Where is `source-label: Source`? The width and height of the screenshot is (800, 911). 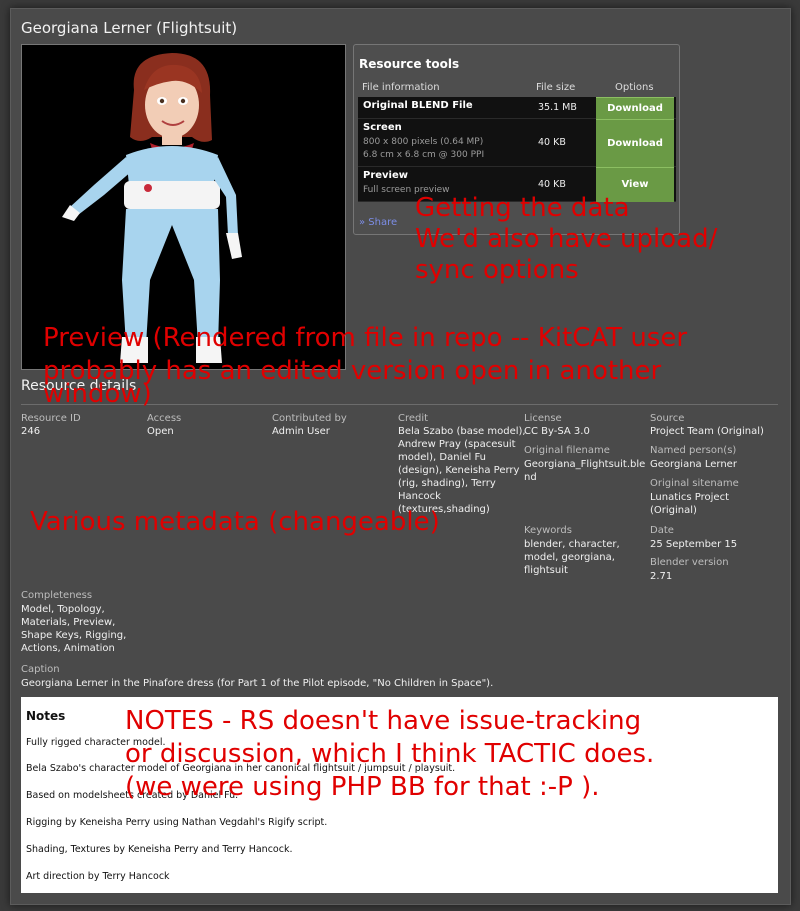
source-label: Source is located at coordinates (667, 418).